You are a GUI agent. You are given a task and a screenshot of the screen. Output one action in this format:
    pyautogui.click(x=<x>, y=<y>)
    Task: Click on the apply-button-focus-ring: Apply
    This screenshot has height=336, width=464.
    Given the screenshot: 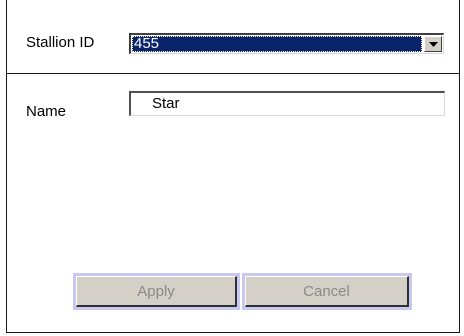 What is the action you would take?
    pyautogui.click(x=156, y=291)
    